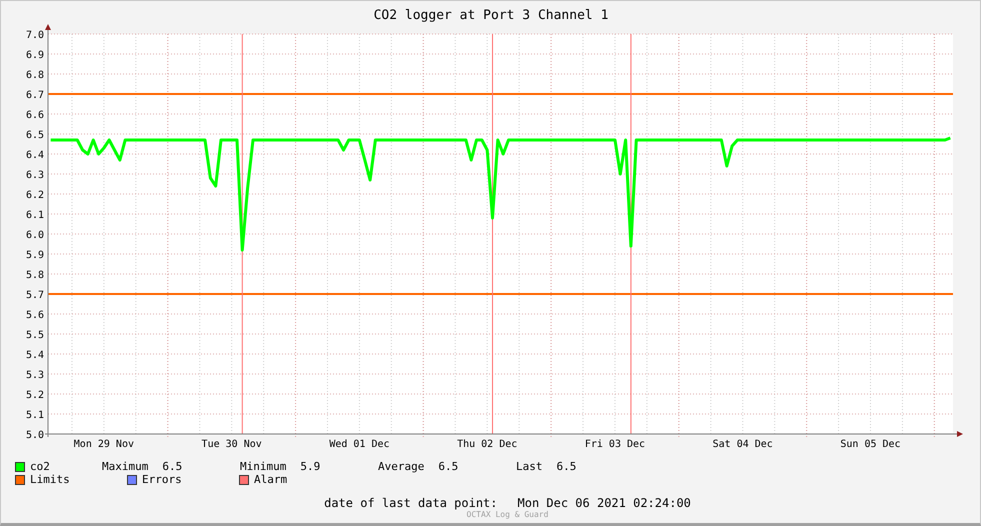  What do you see at coordinates (35, 255) in the screenshot?
I see `y-tick-label: 5.9` at bounding box center [35, 255].